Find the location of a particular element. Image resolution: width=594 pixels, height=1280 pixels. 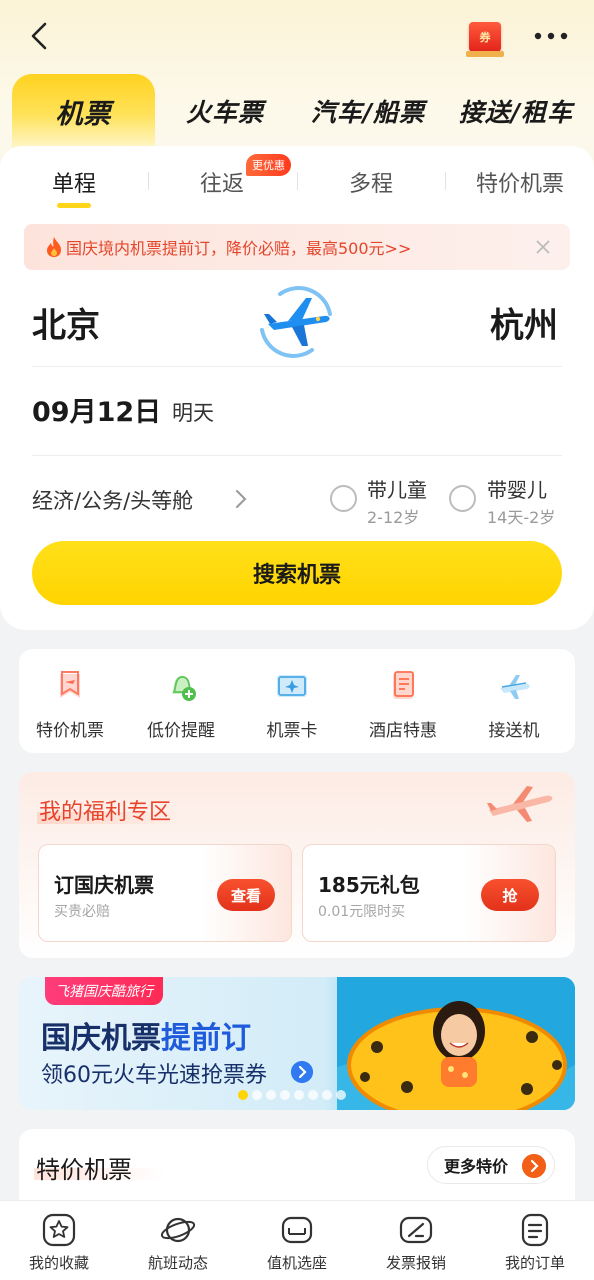

nav-invoice: 发票报销 is located at coordinates (416, 1242).